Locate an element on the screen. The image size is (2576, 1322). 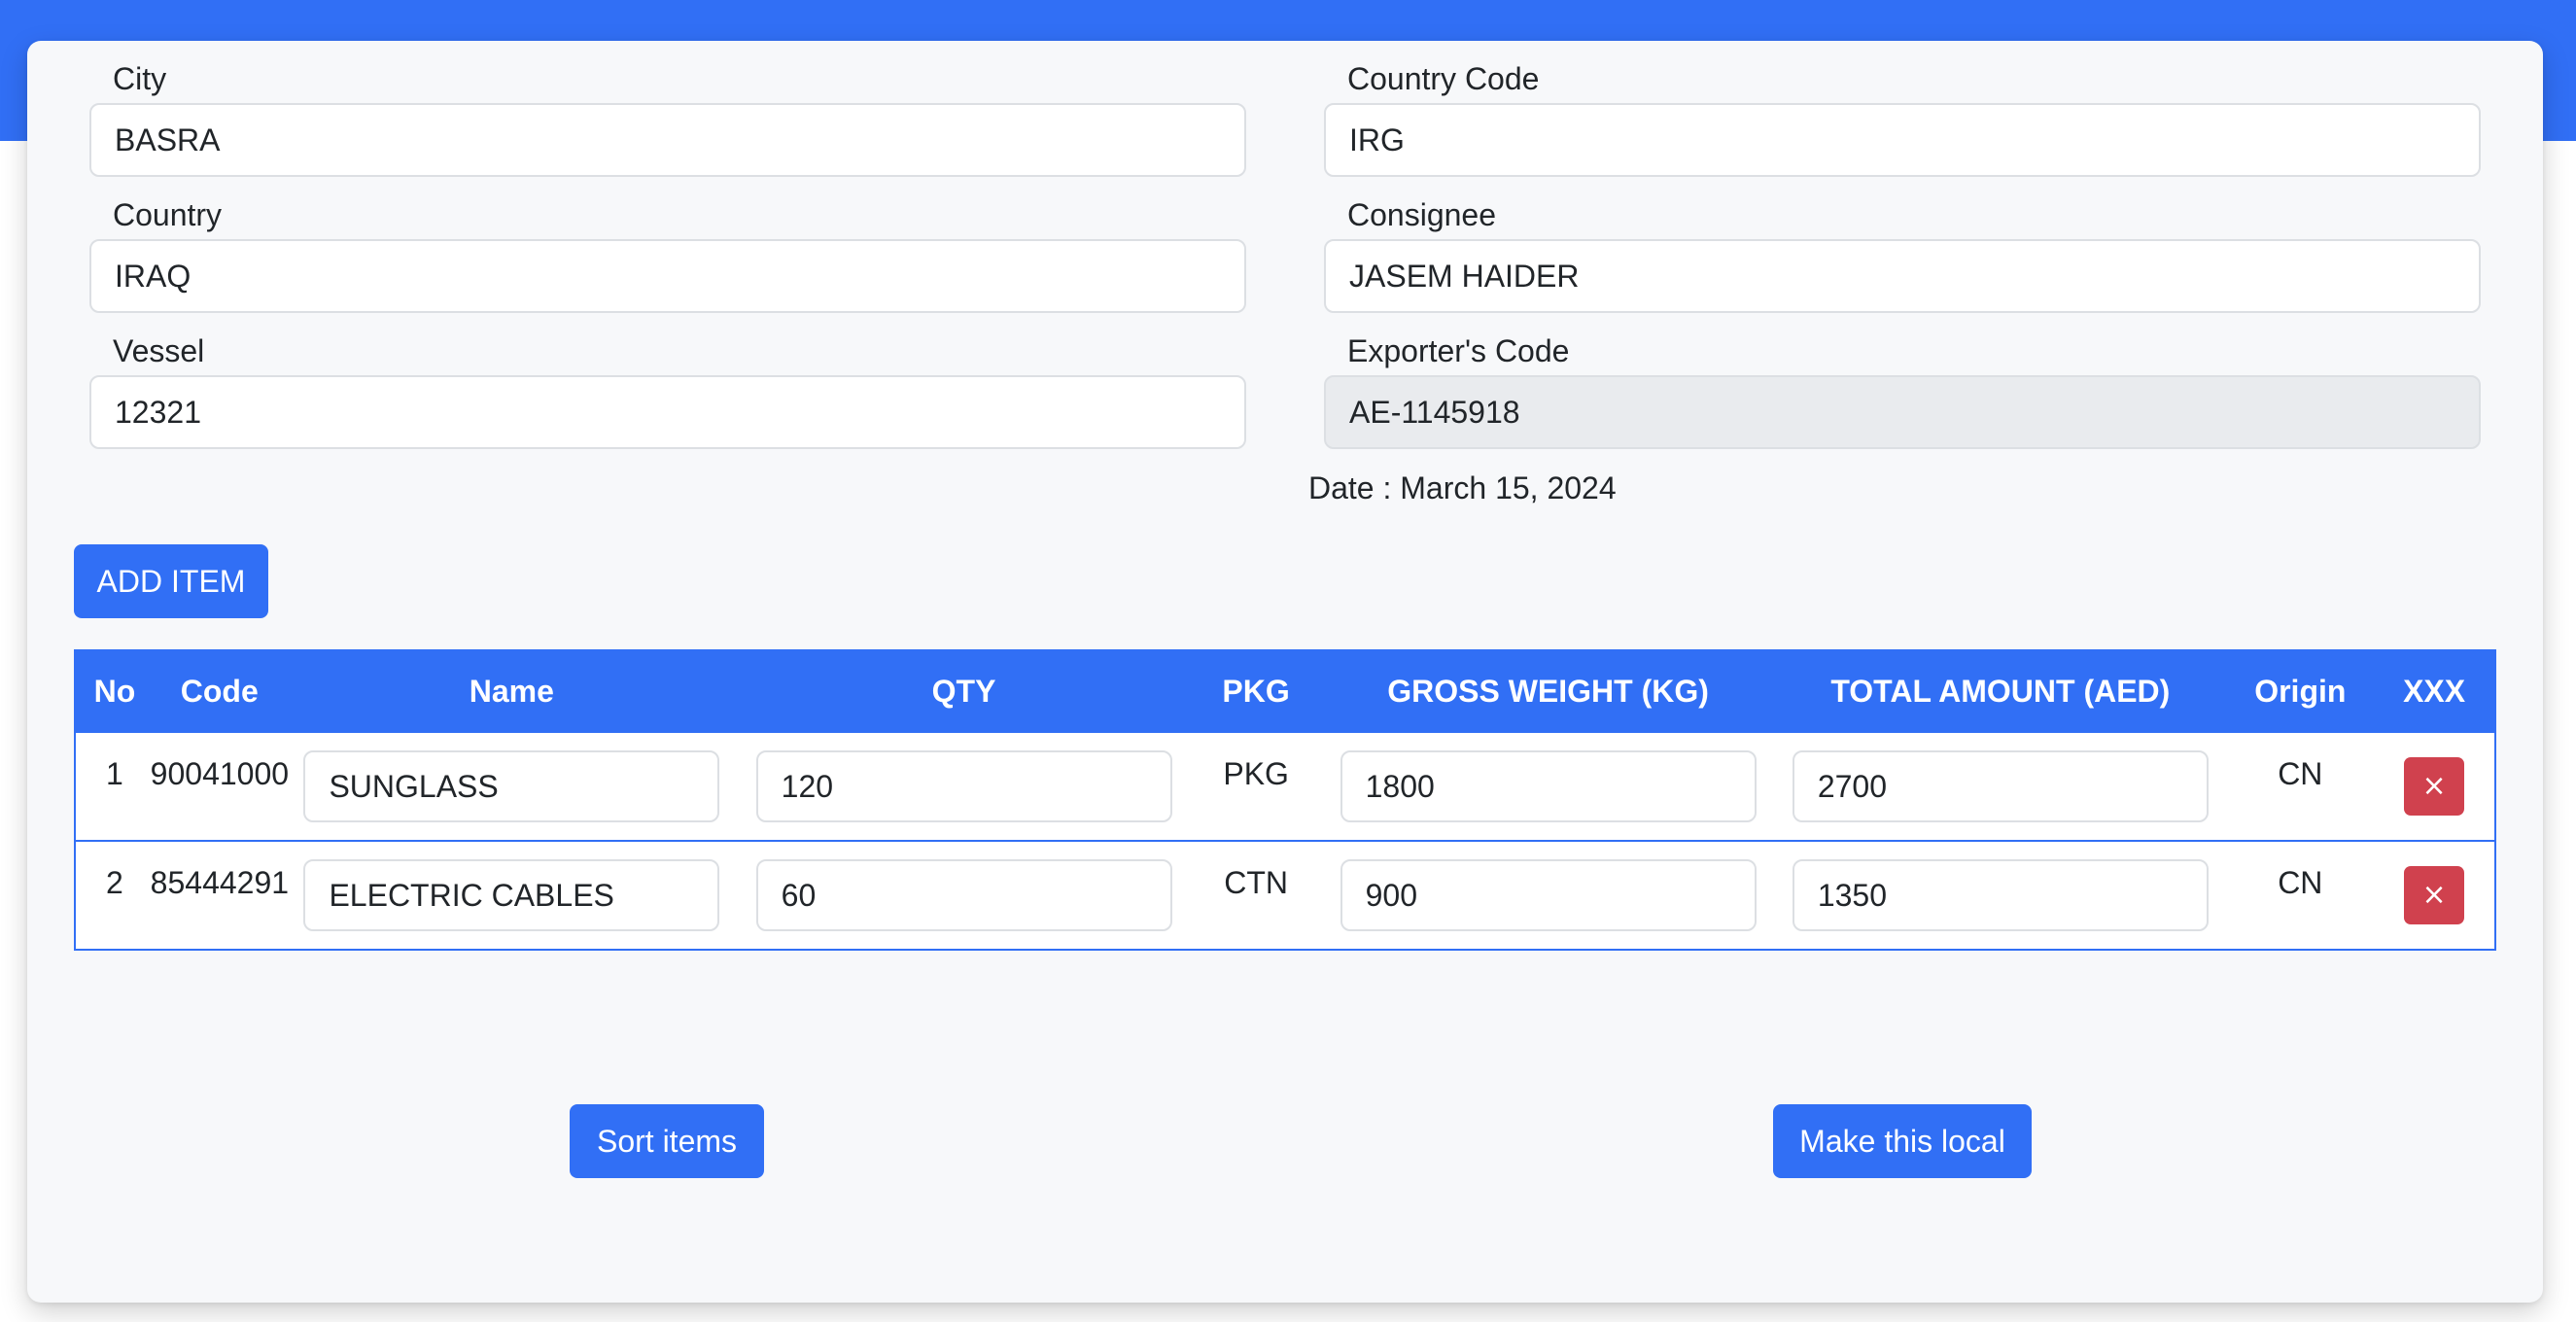
header-code: Code is located at coordinates (219, 691).